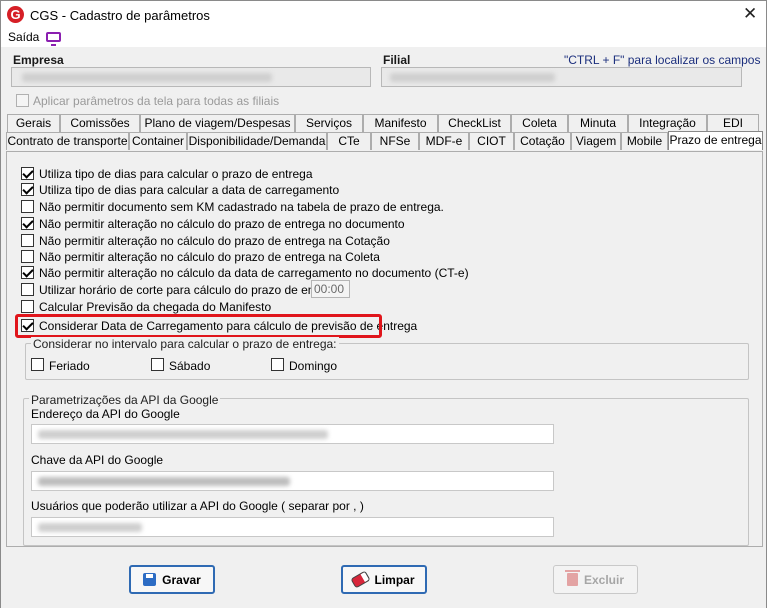 The image size is (767, 608). Describe the element at coordinates (22, 100) in the screenshot. I see `apply-all-checkbox` at that location.